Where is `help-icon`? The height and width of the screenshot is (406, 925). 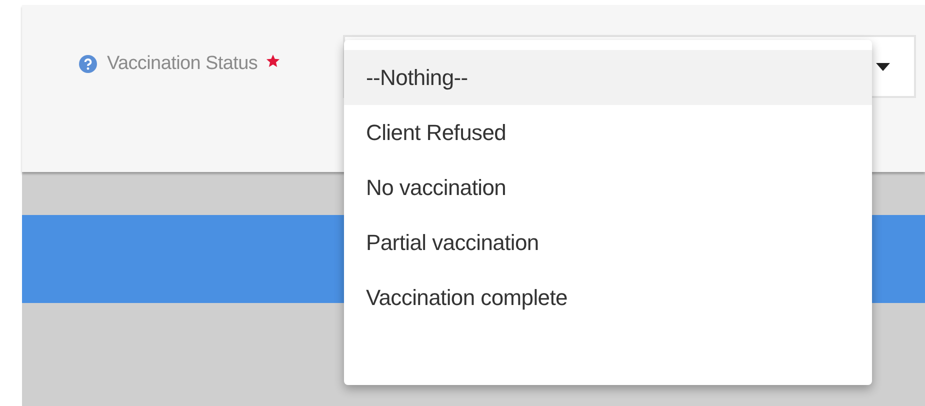
help-icon is located at coordinates (88, 64).